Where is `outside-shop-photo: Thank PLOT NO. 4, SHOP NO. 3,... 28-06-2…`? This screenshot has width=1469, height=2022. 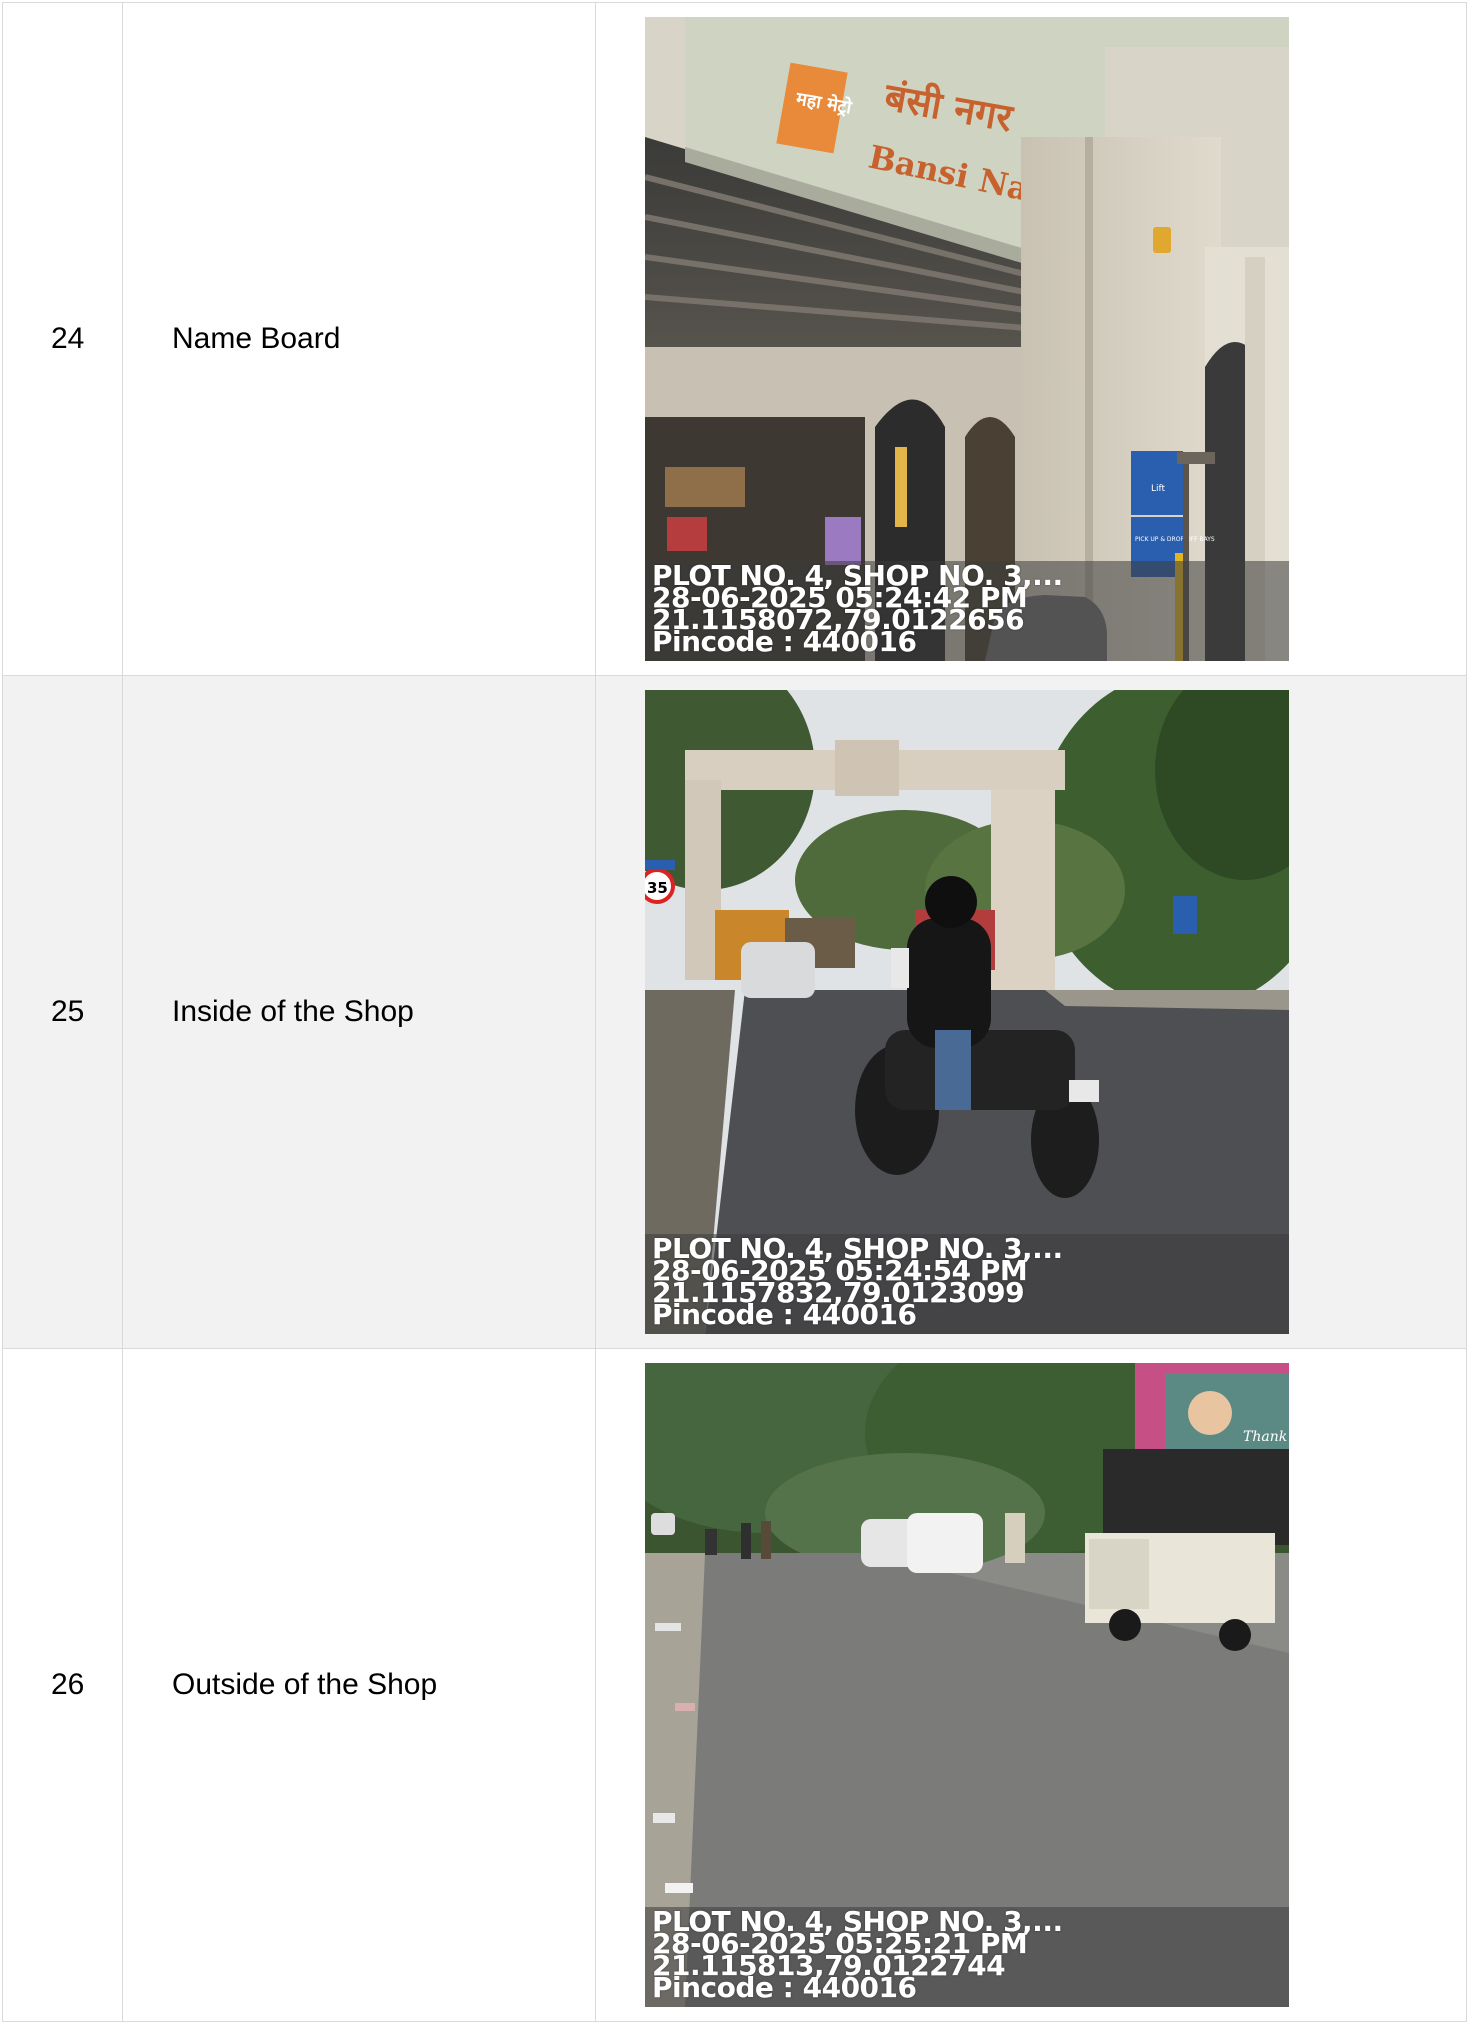 outside-shop-photo: Thank PLOT NO. 4, SHOP NO. 3,... 28-06-2… is located at coordinates (967, 1685).